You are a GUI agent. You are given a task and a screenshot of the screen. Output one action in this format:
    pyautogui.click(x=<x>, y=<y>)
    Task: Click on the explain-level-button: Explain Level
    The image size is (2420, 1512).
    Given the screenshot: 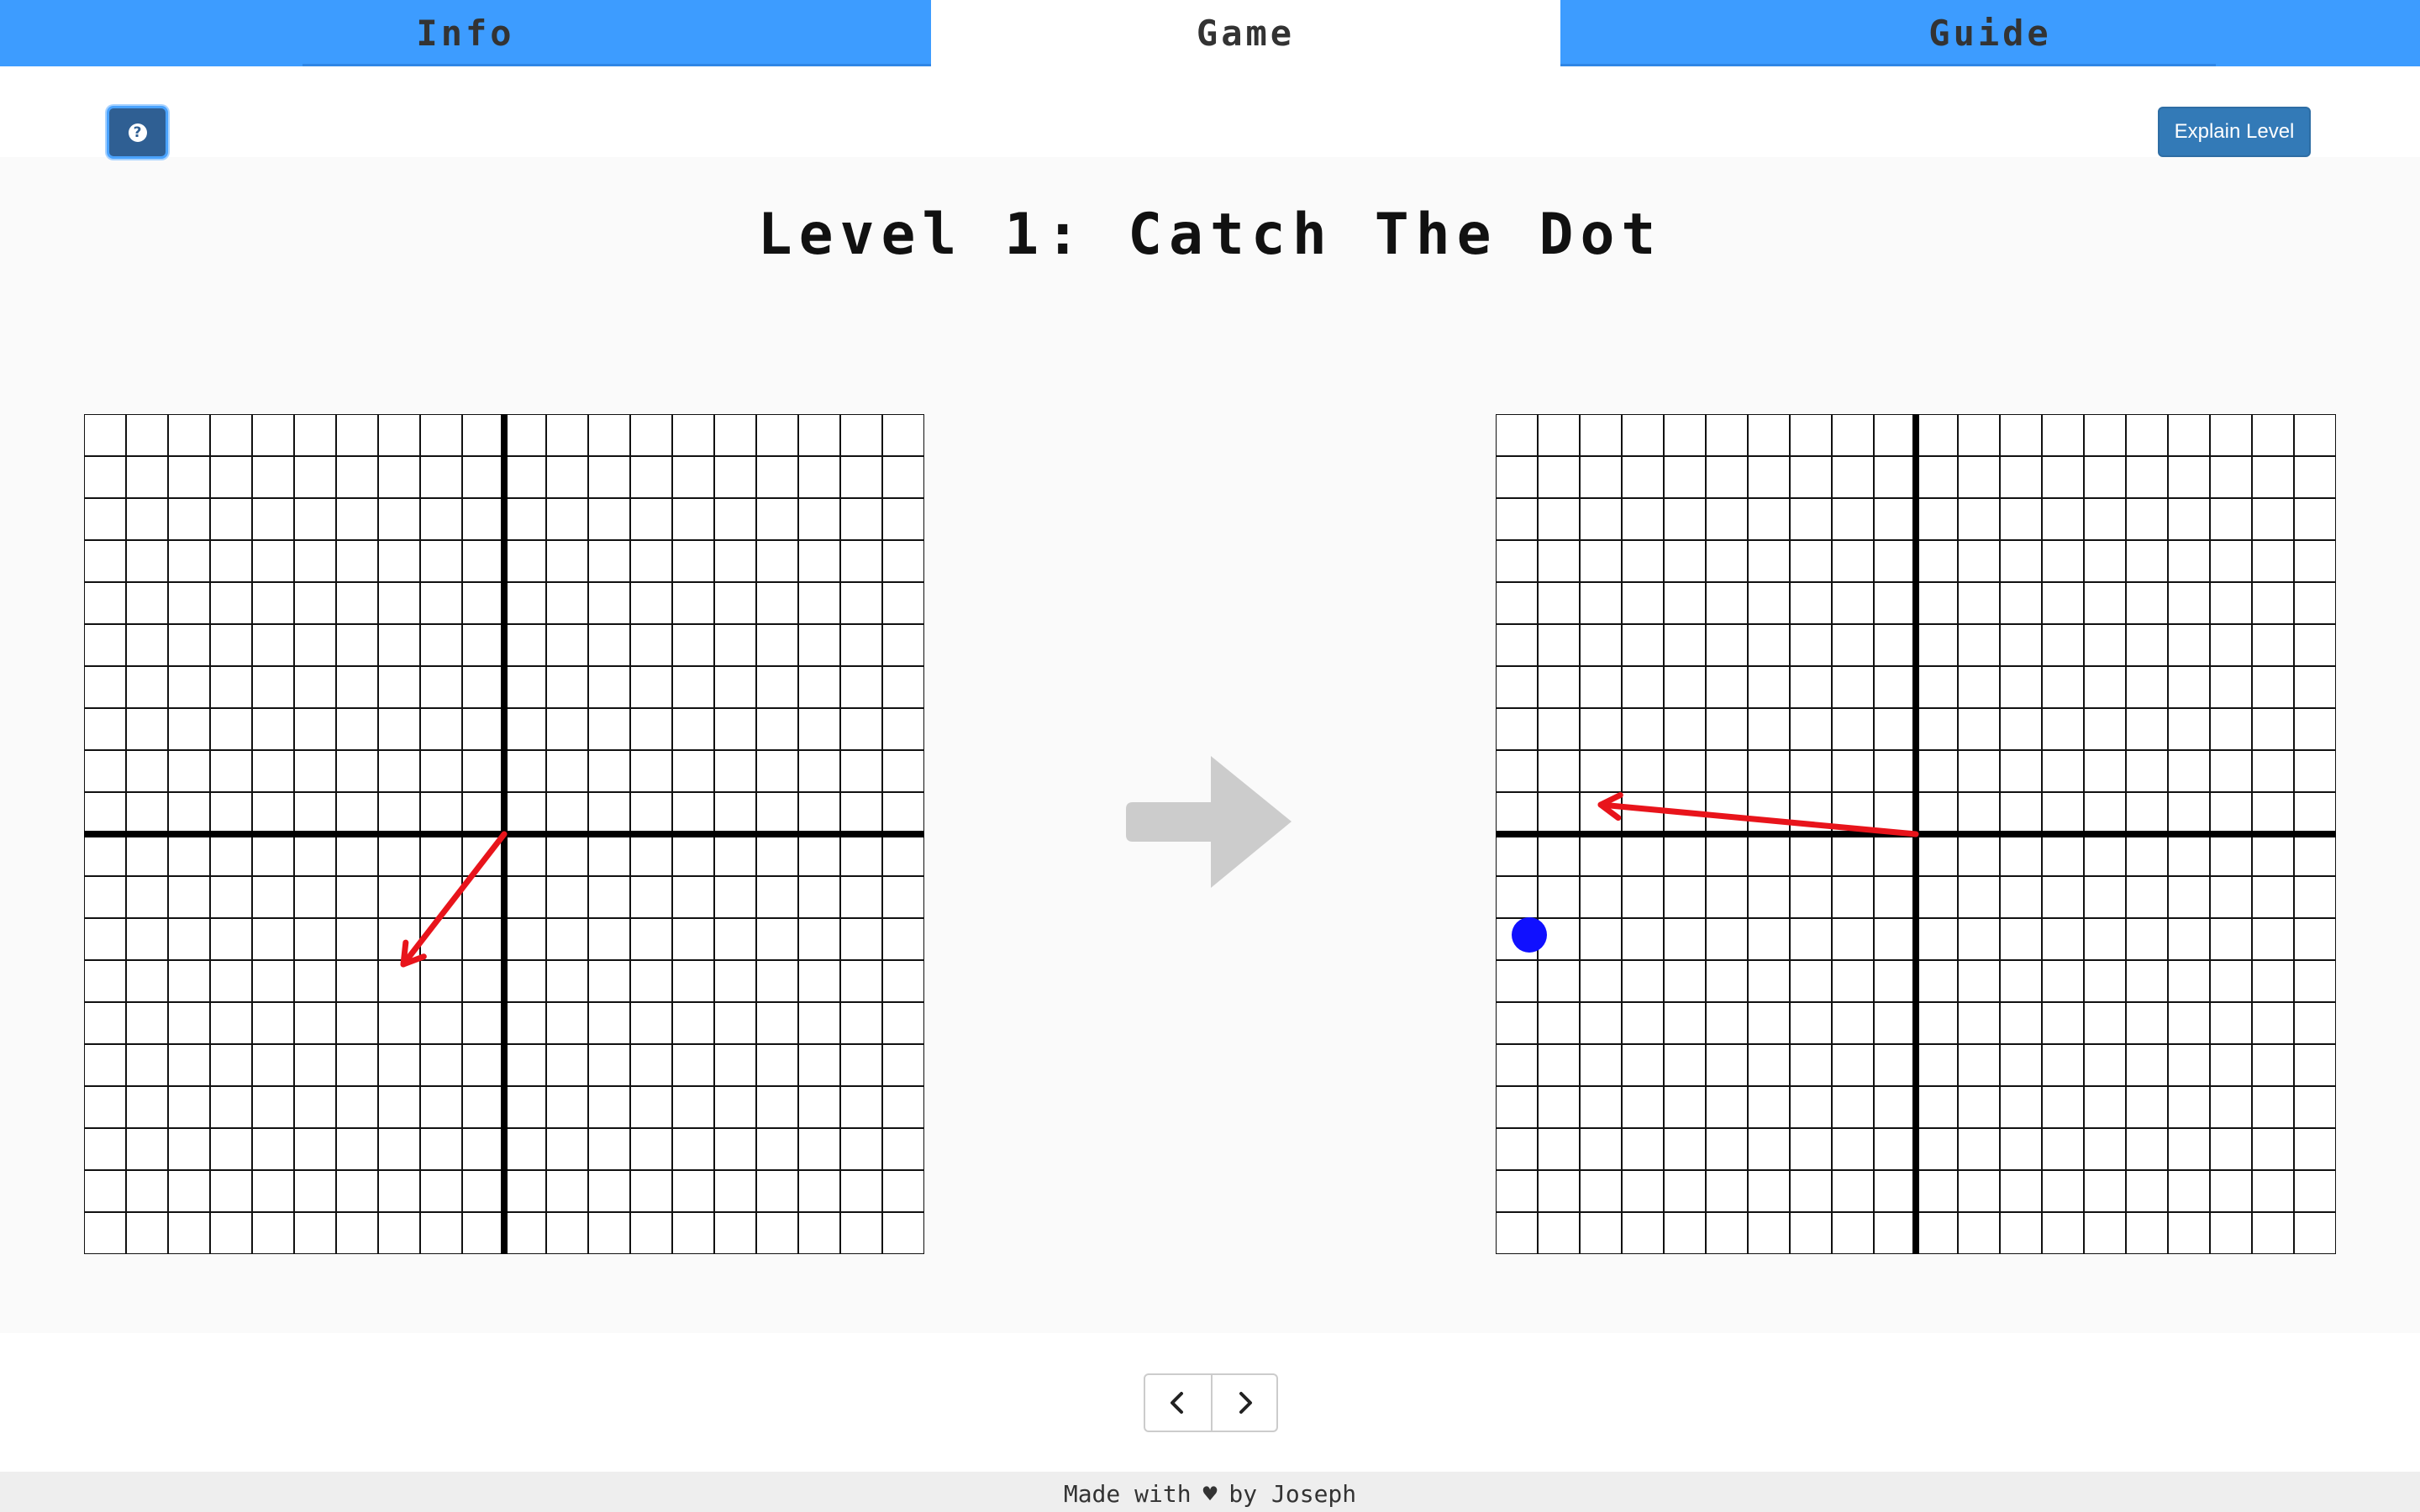 What is the action you would take?
    pyautogui.click(x=2234, y=132)
    